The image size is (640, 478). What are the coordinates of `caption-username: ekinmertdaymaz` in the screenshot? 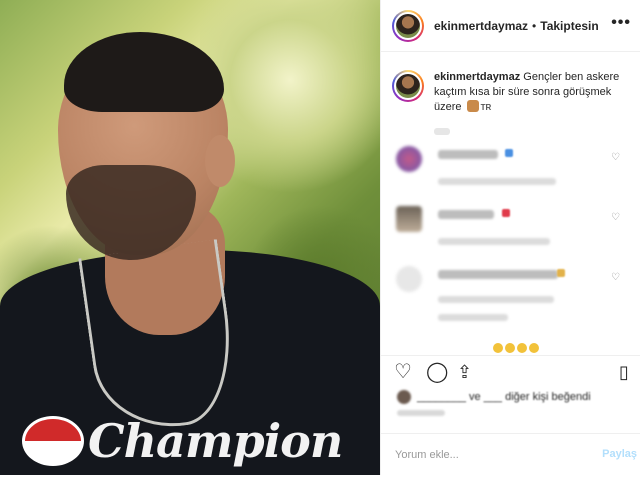 It's located at (477, 77).